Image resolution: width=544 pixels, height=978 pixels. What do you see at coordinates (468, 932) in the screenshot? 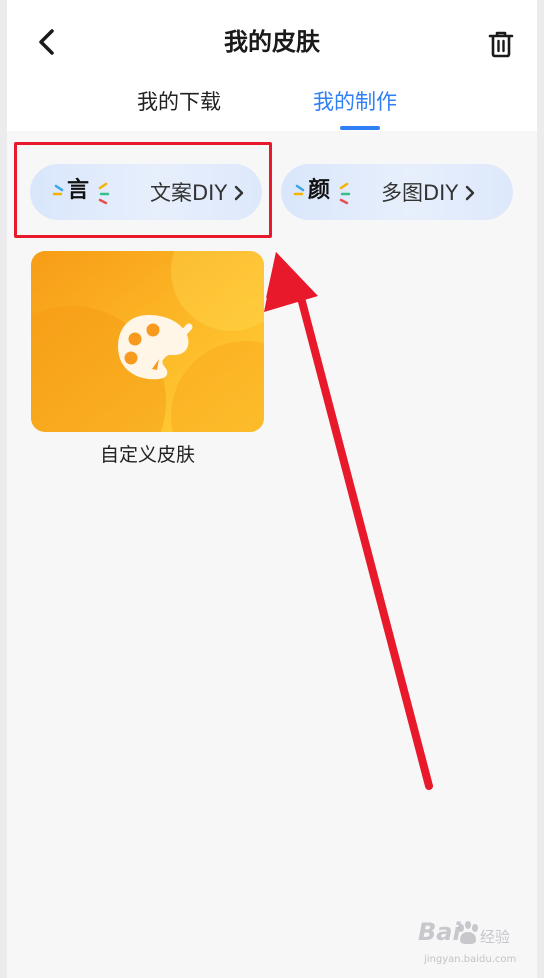
I see `paw-icon` at bounding box center [468, 932].